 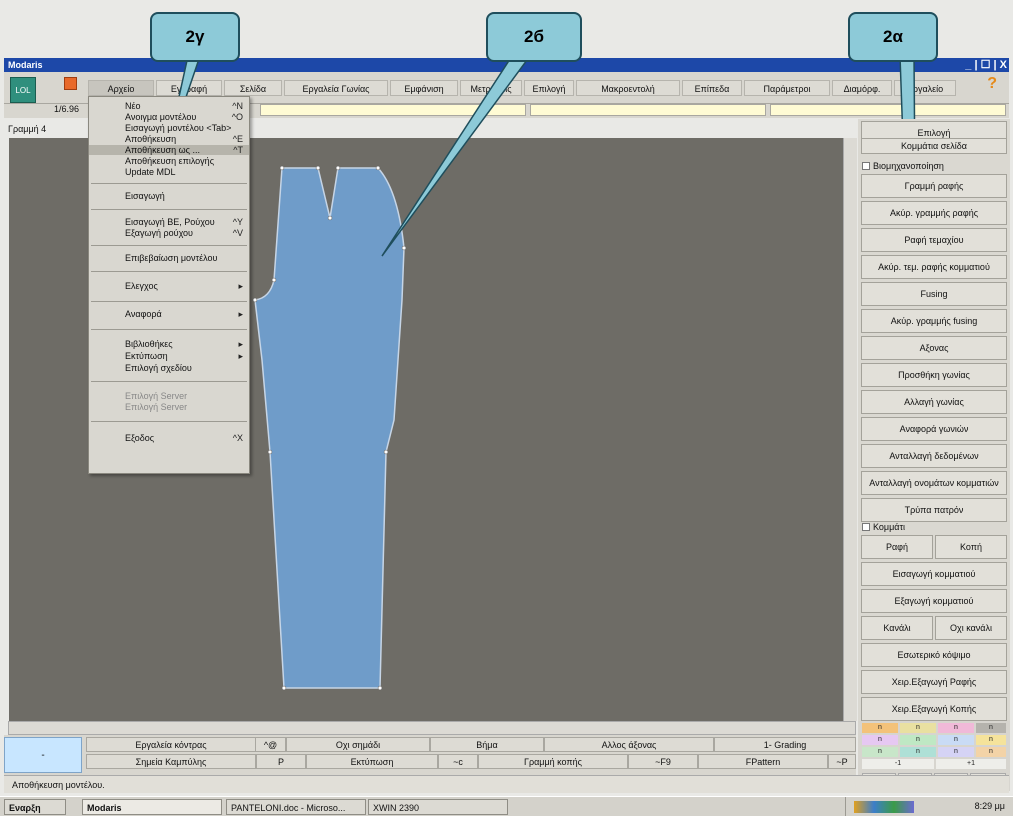 I want to click on menu-item-select-design: Επιλογή σχεδίου, so click(x=158, y=368).